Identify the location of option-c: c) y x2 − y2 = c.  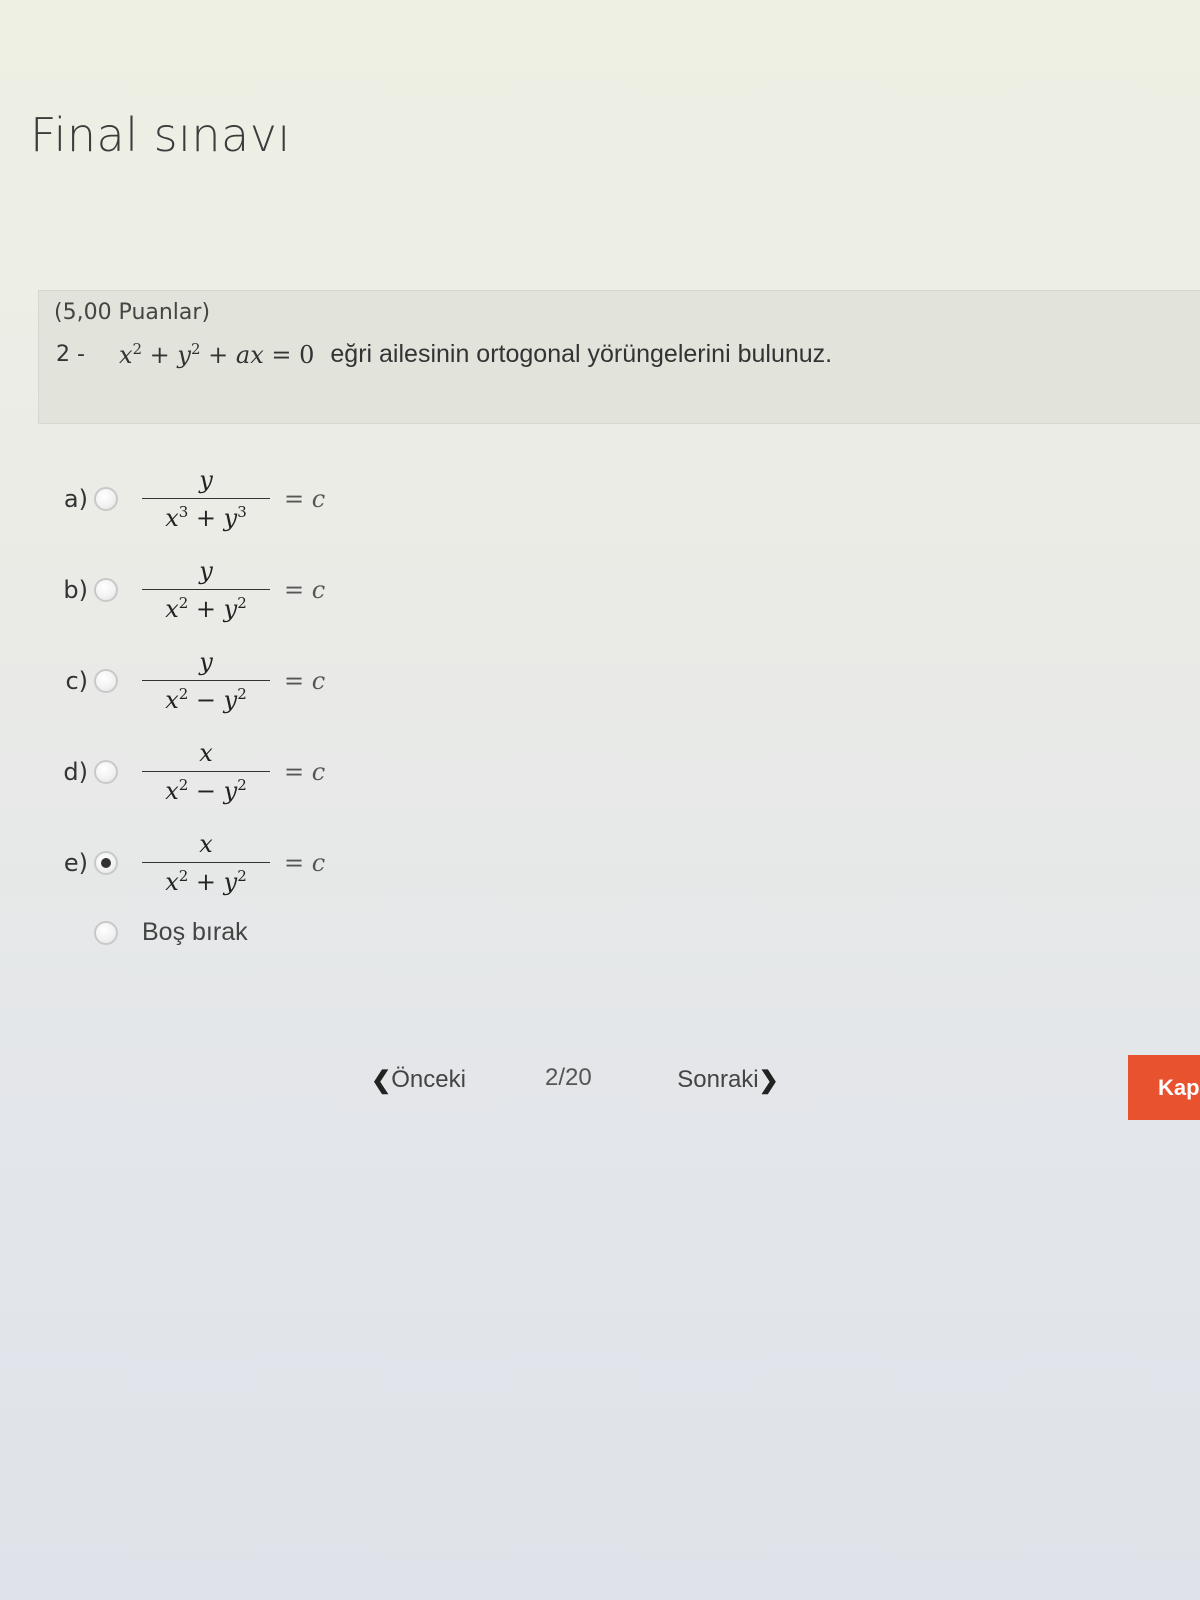
(182, 681).